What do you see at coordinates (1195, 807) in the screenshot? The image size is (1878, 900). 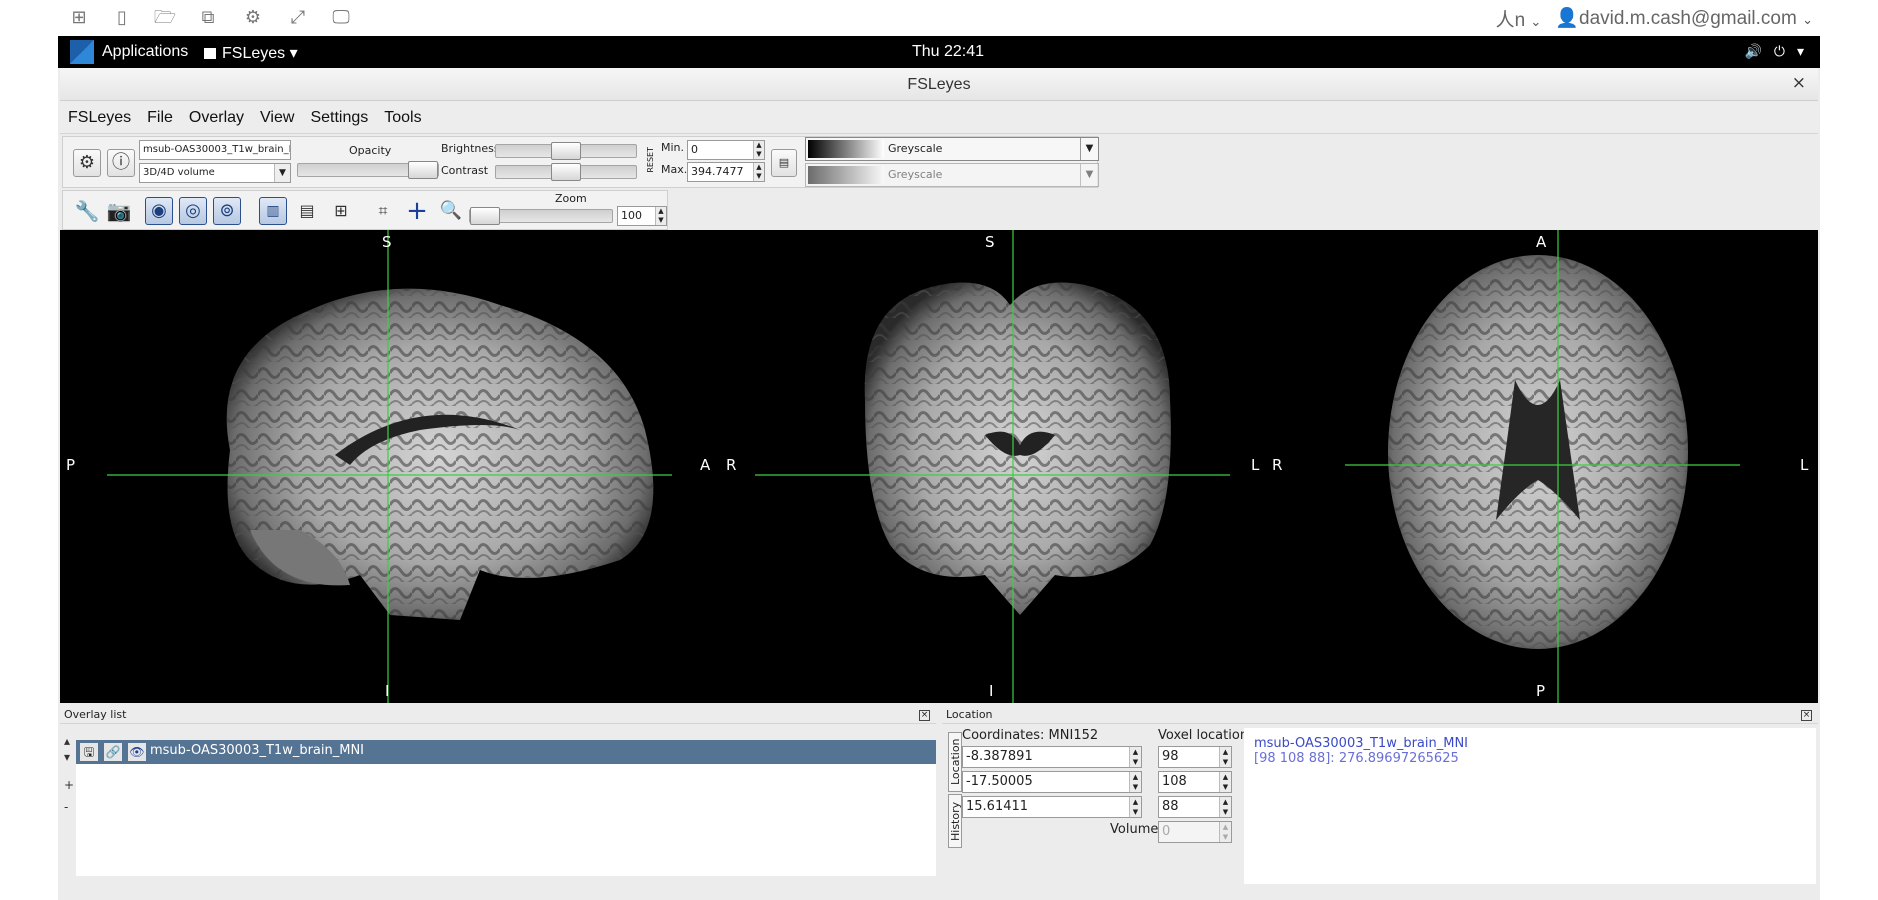 I see `voxel-z-field: 88 ▲ ▼` at bounding box center [1195, 807].